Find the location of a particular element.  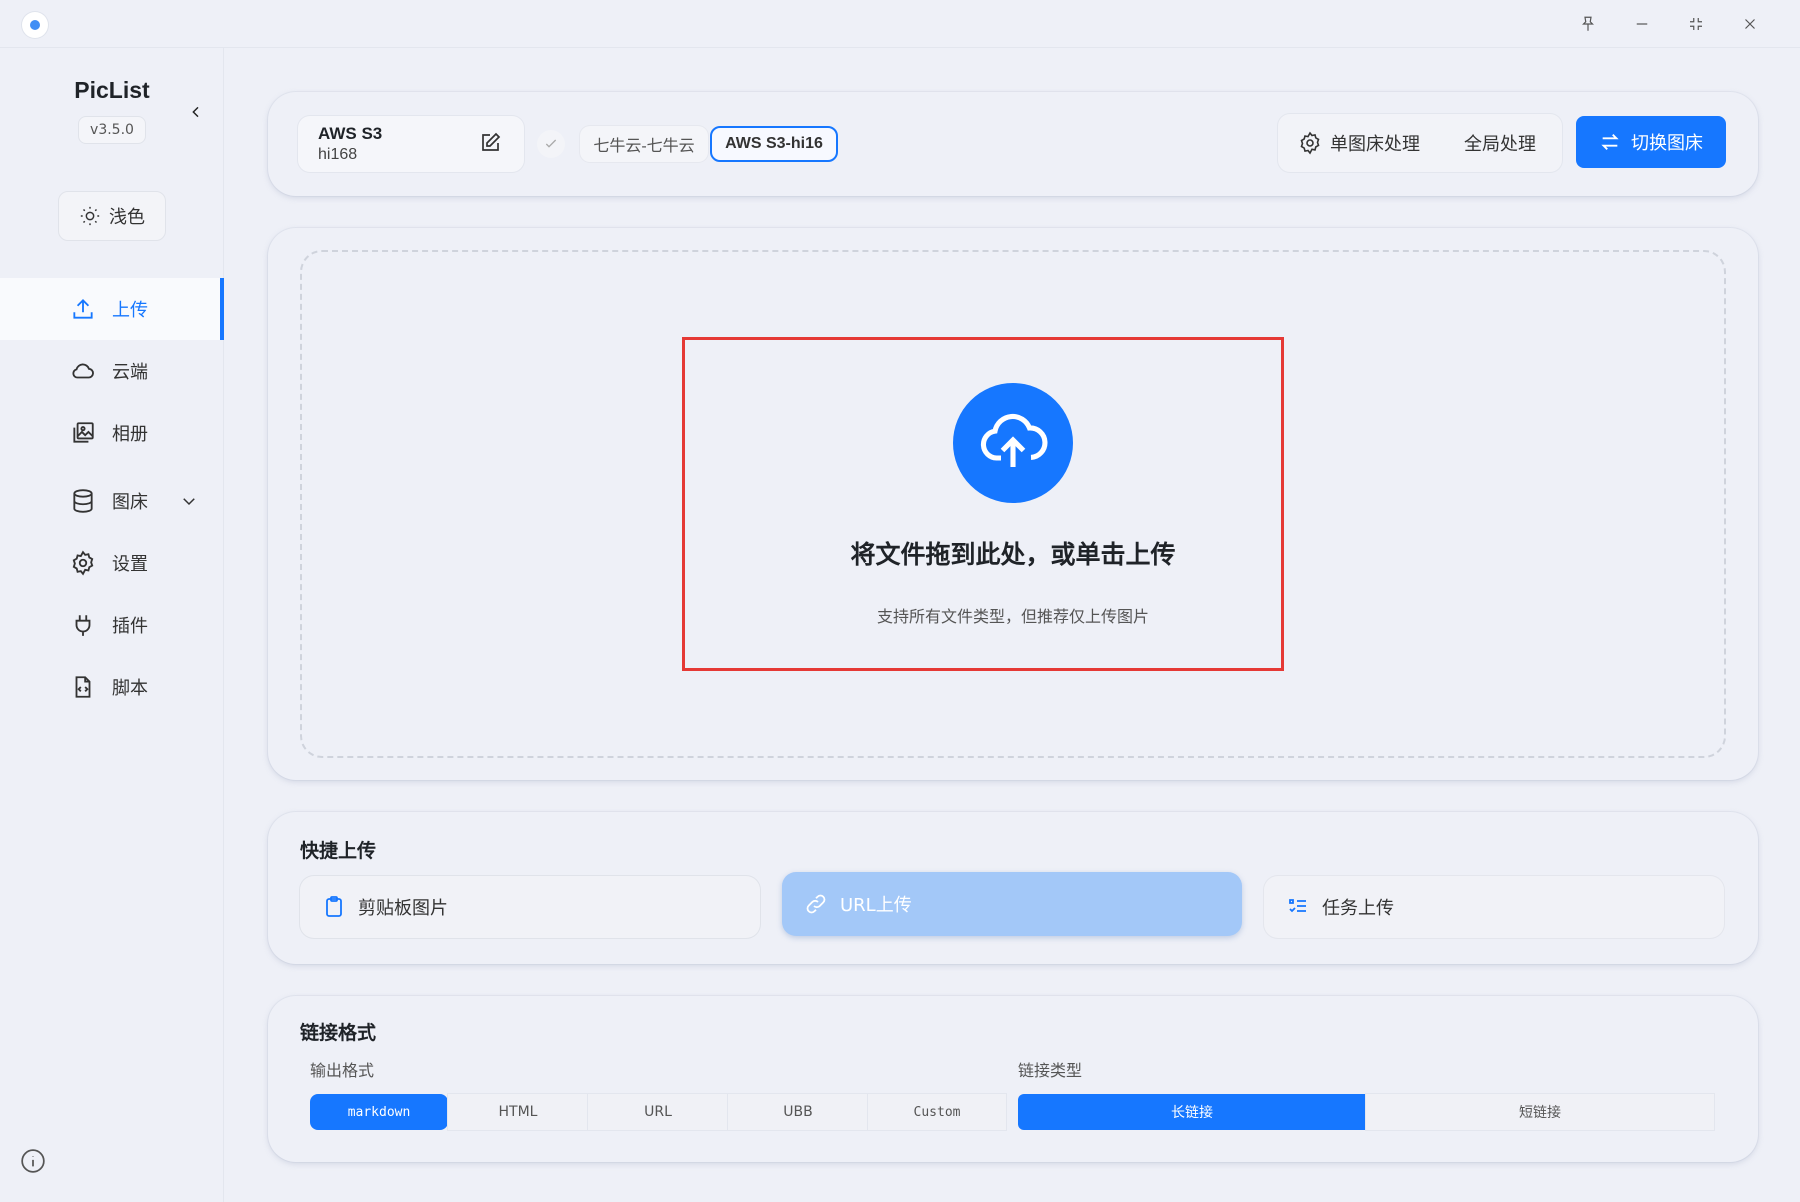

config-tab-aws: AWS S3-hi16 is located at coordinates (774, 144).